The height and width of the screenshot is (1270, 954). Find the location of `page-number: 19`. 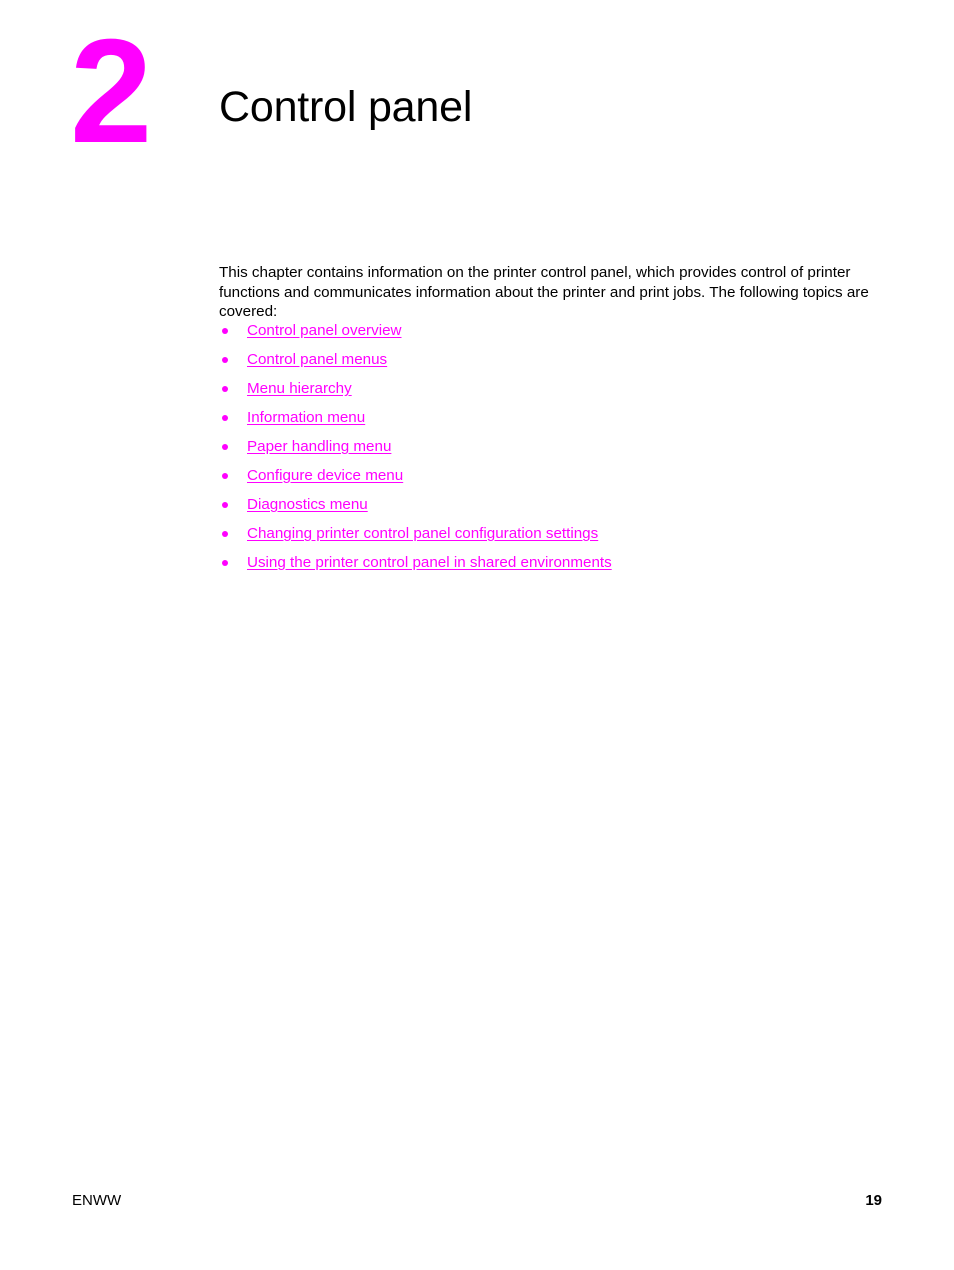

page-number: 19 is located at coordinates (873, 1200).